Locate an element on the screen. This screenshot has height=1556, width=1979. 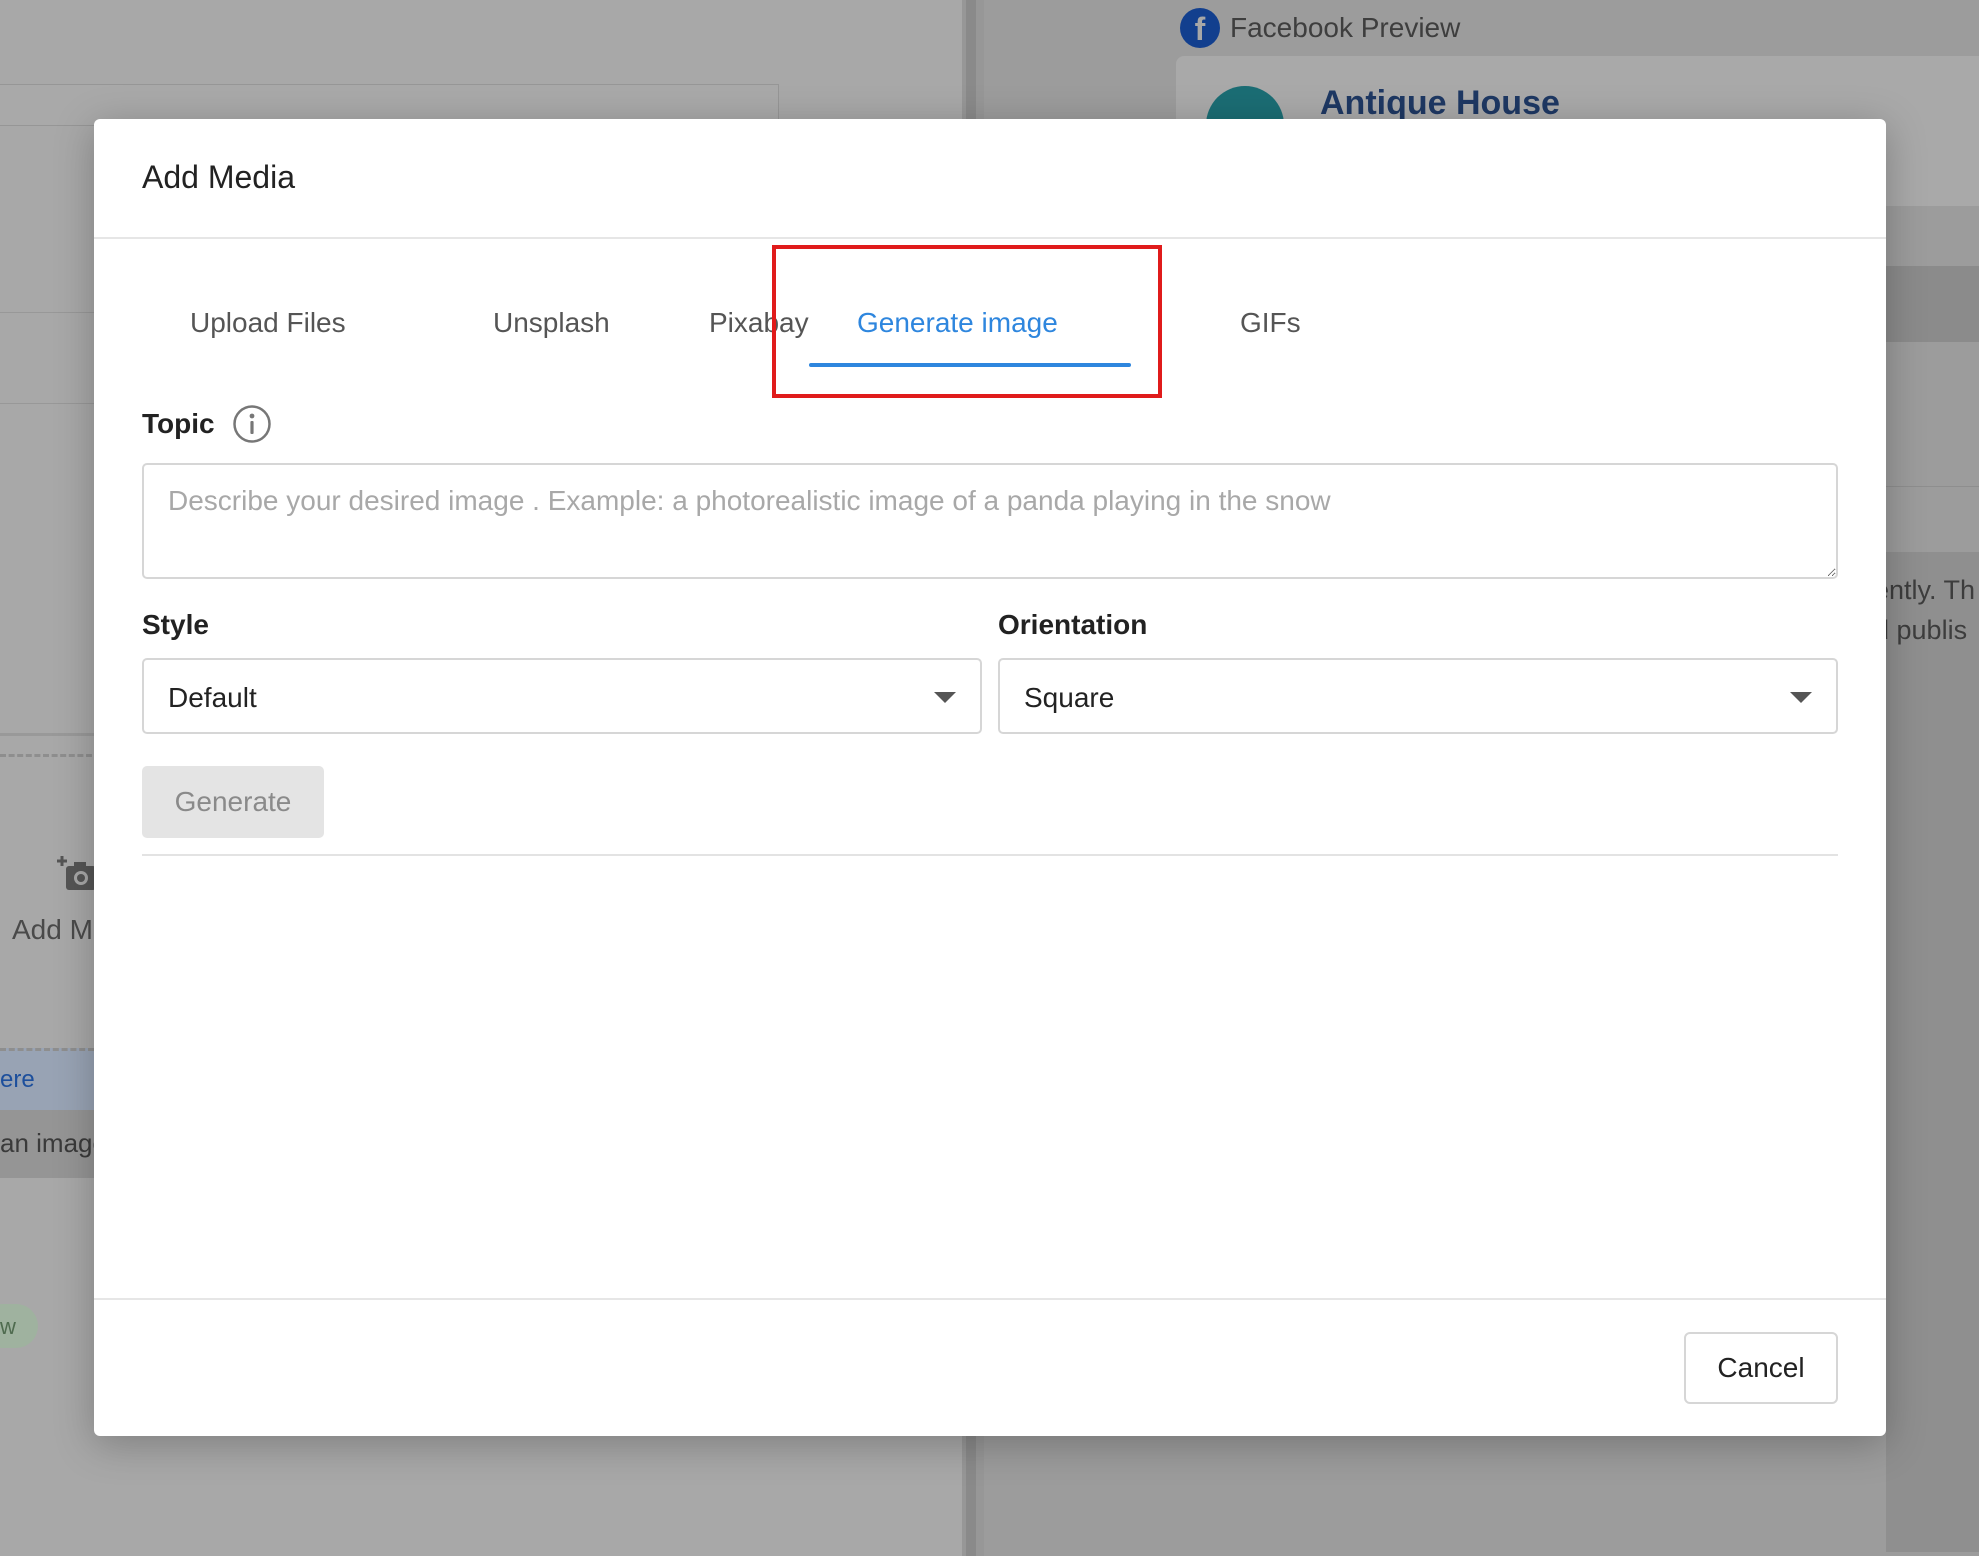
tab-upload-files: Upload Files is located at coordinates (268, 323).